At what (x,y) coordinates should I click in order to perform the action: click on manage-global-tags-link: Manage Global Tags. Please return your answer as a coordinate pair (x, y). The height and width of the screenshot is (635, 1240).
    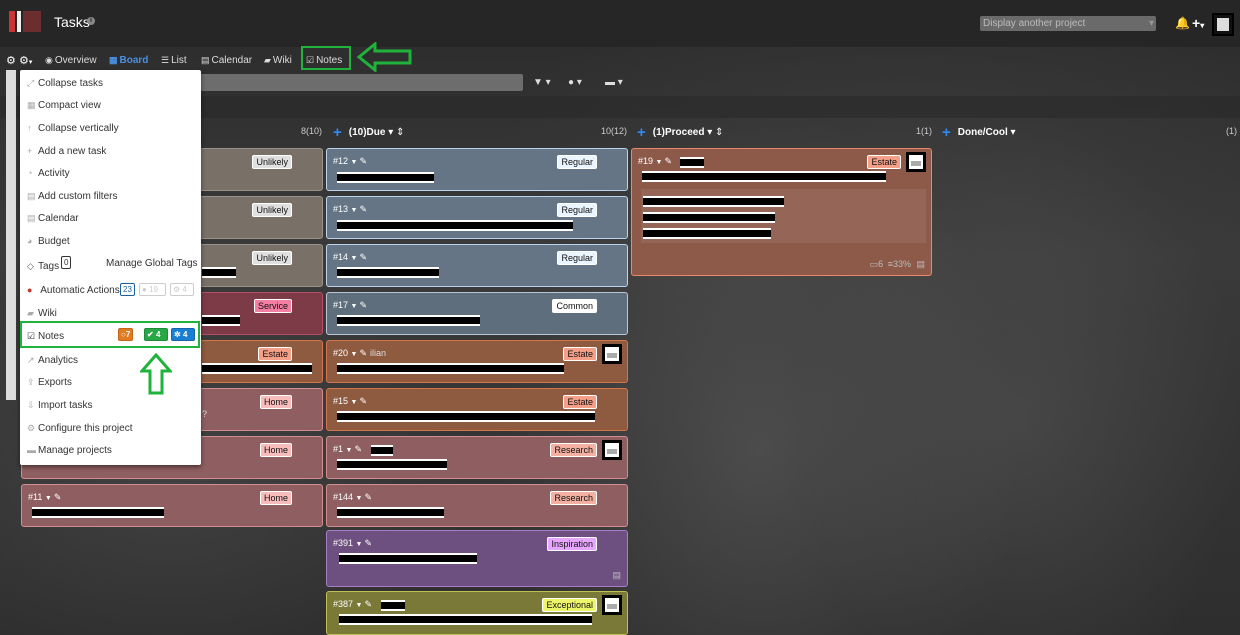
    Looking at the image, I should click on (152, 263).